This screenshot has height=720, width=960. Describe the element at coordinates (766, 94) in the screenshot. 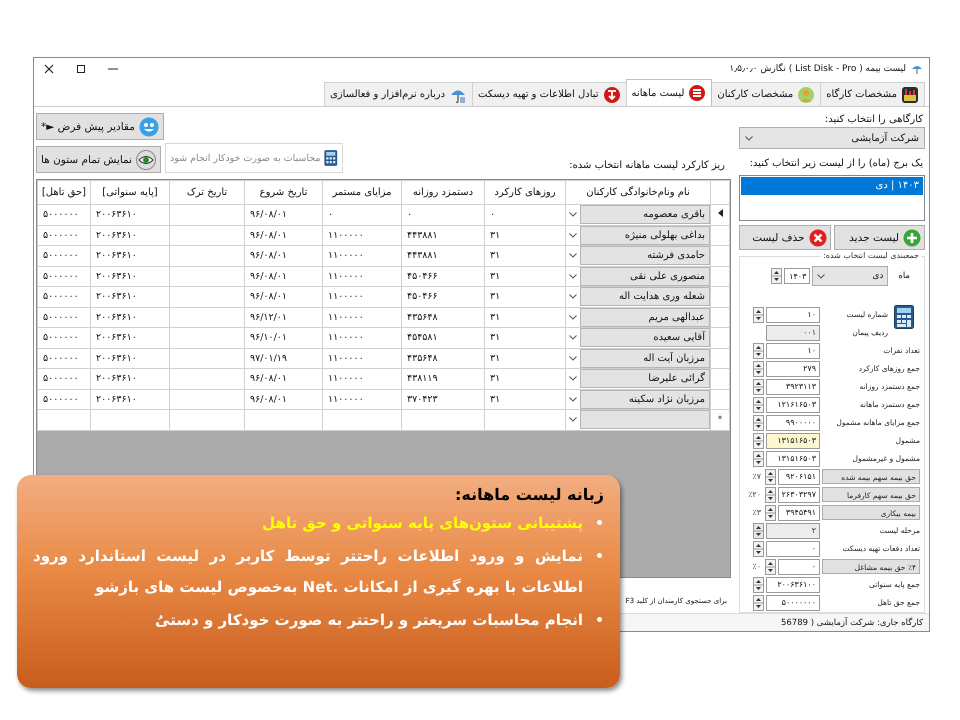

I see `tab: مشخصات کارکنان` at that location.